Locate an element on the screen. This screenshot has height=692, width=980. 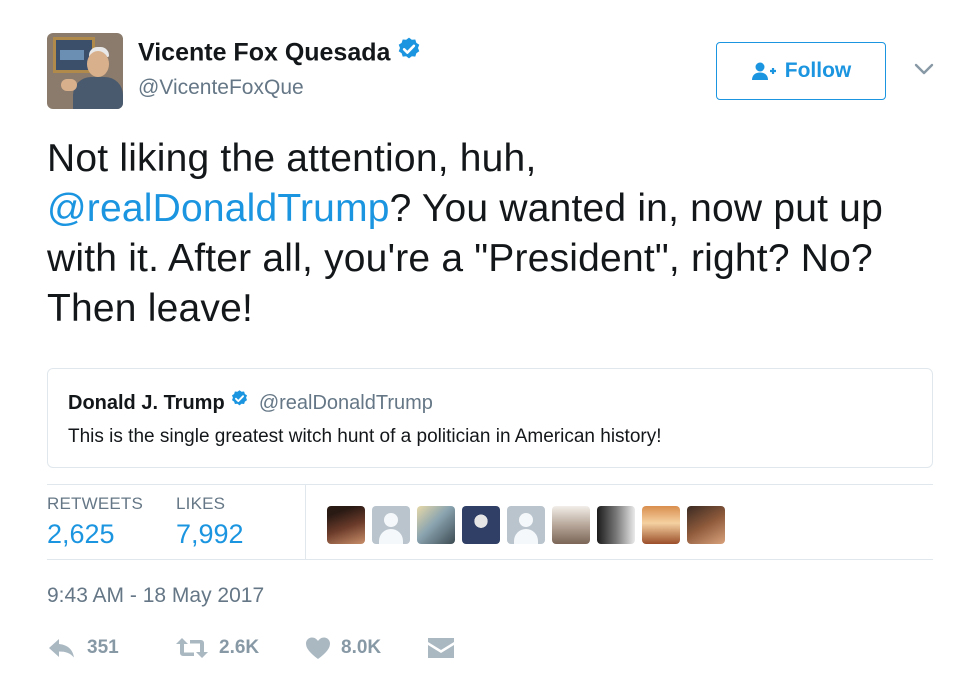
mention-link: @realDonaldTrump is located at coordinates (218, 208).